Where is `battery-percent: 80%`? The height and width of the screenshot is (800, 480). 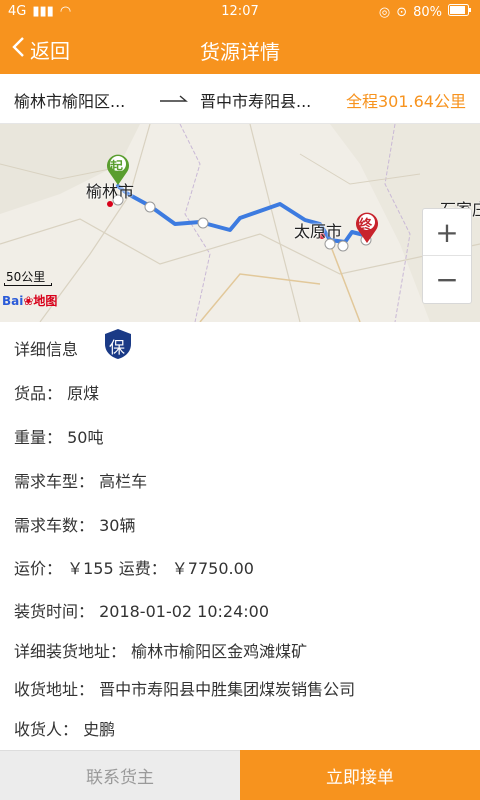 battery-percent: 80% is located at coordinates (427, 12).